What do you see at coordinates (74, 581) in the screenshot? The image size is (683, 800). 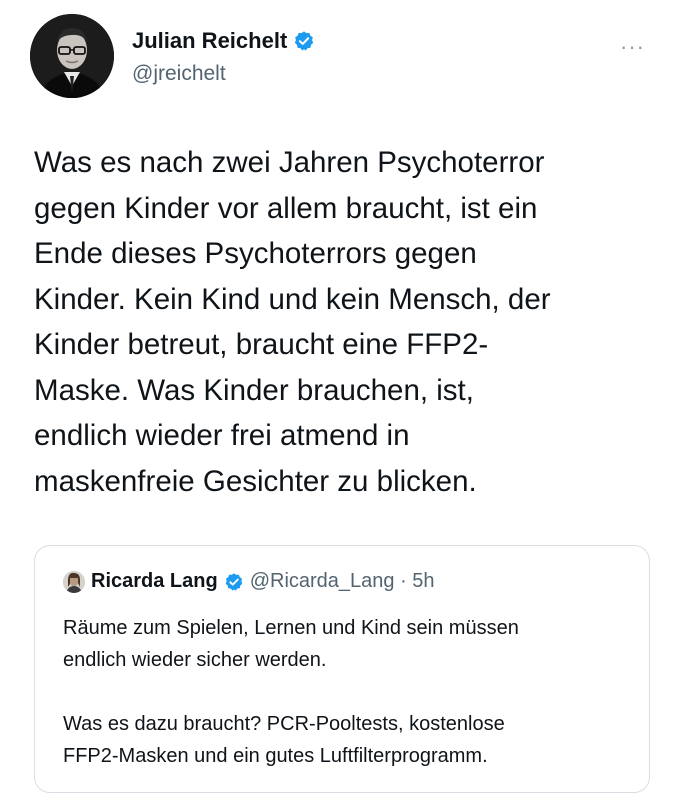 I see `quoted-author-avatar` at bounding box center [74, 581].